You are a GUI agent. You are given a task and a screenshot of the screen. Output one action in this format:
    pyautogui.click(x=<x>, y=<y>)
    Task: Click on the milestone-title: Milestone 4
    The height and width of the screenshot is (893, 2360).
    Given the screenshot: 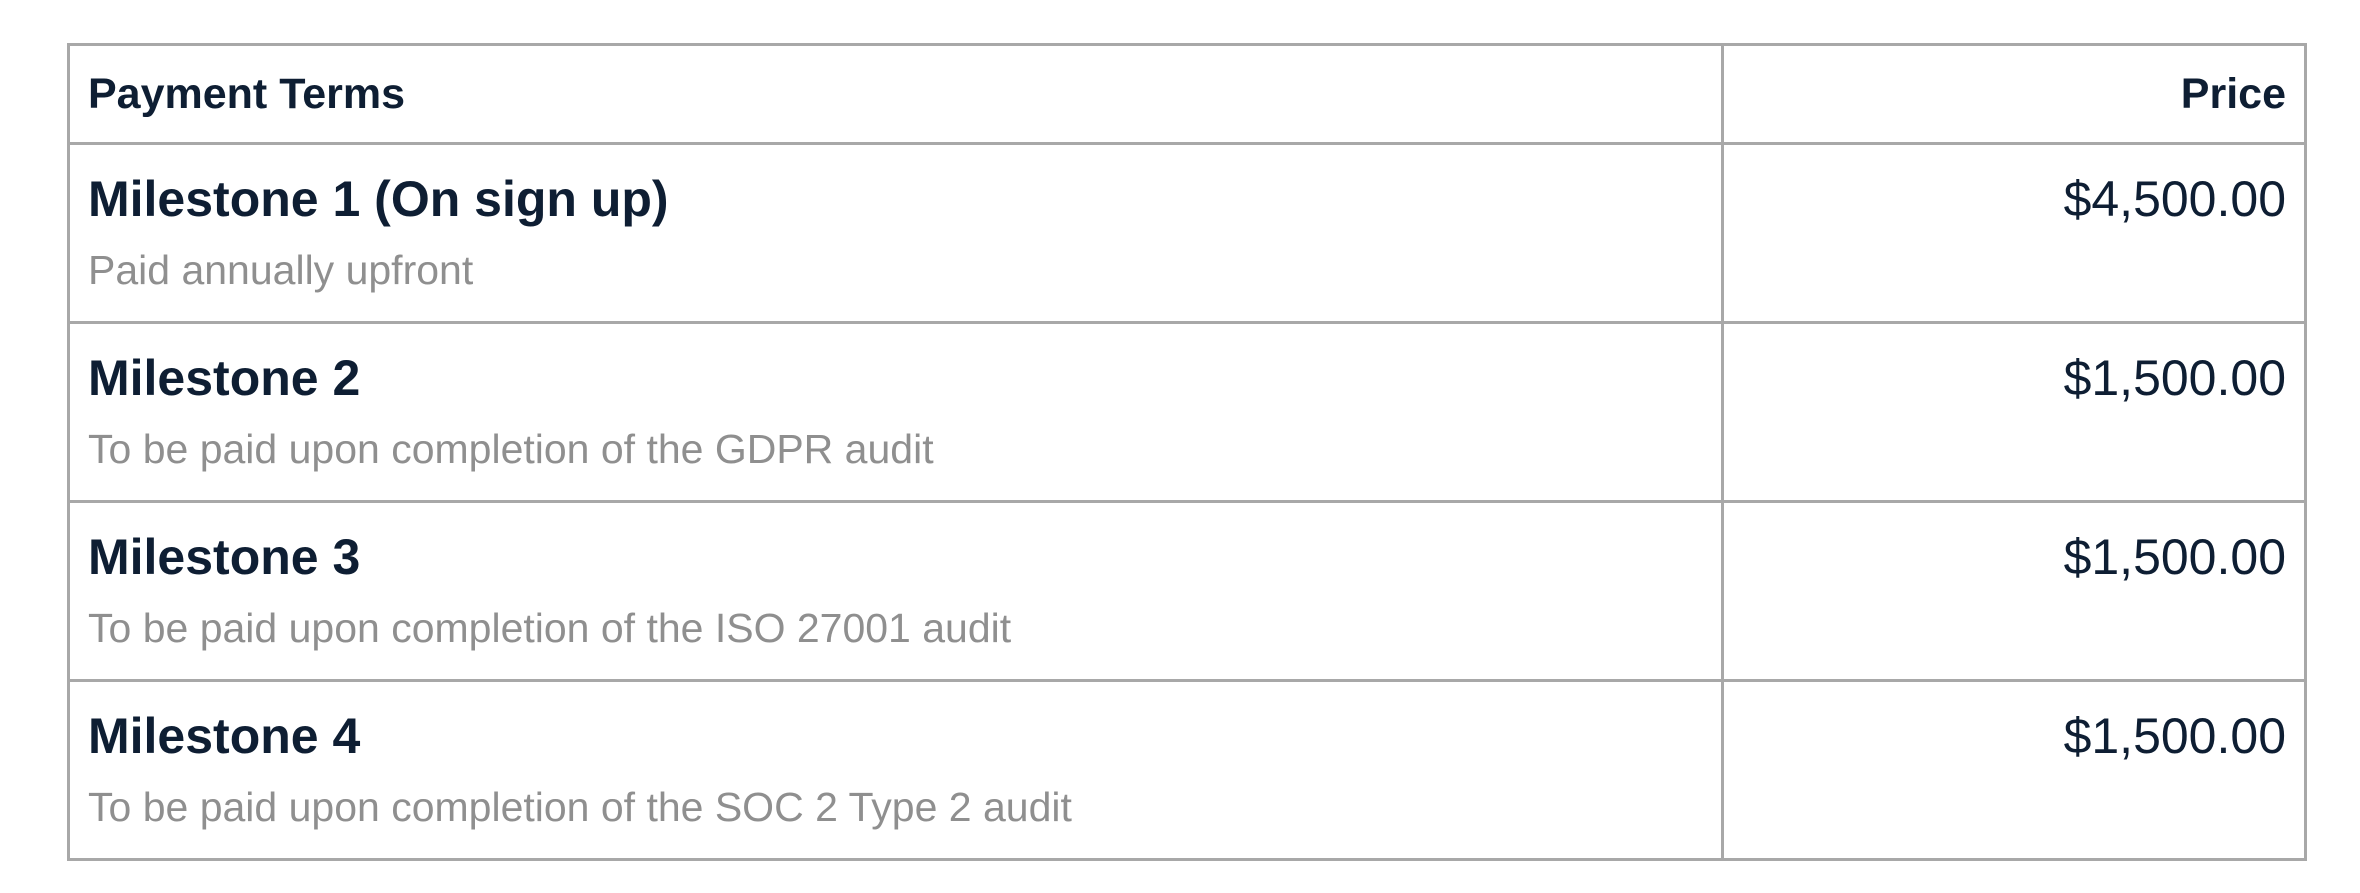 What is the action you would take?
    pyautogui.click(x=224, y=736)
    